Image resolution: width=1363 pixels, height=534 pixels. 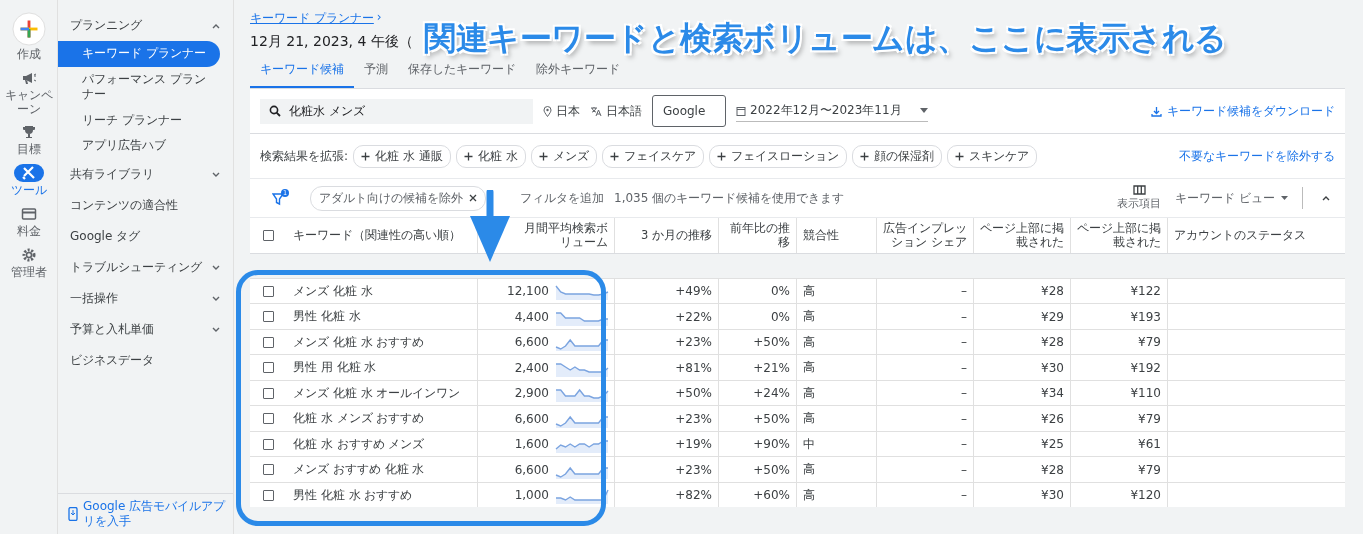 I want to click on suggestion-chip: フェイスケア, so click(x=652, y=156).